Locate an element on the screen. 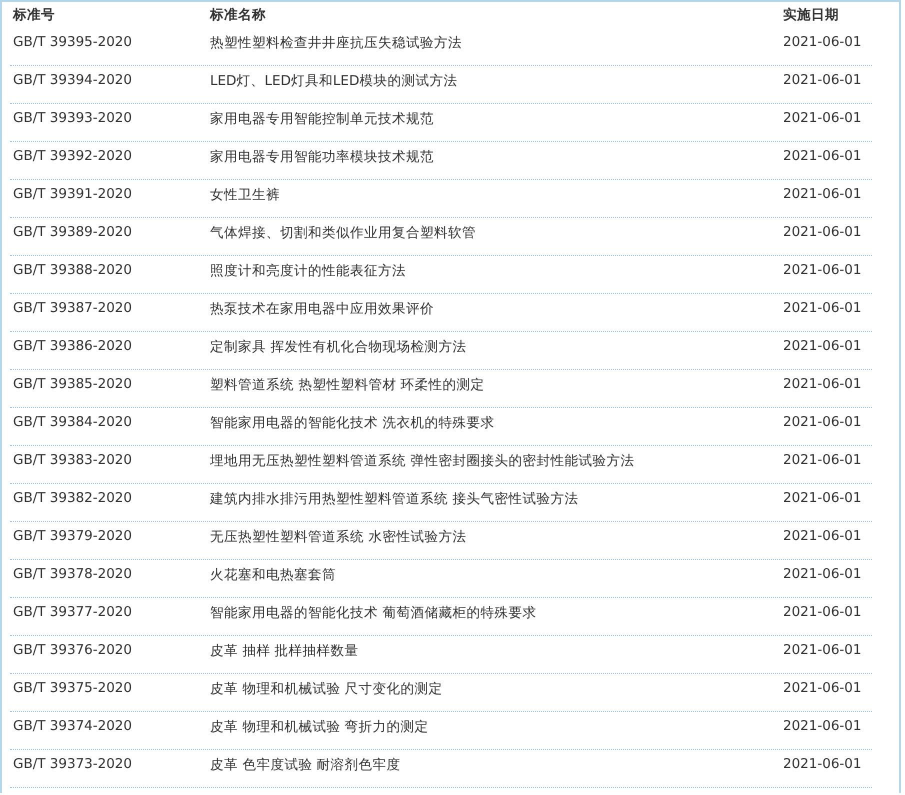 This screenshot has width=905, height=795. standard-title-link: 热塑性塑料检查井井座抗压失稳试验方法 is located at coordinates (334, 43).